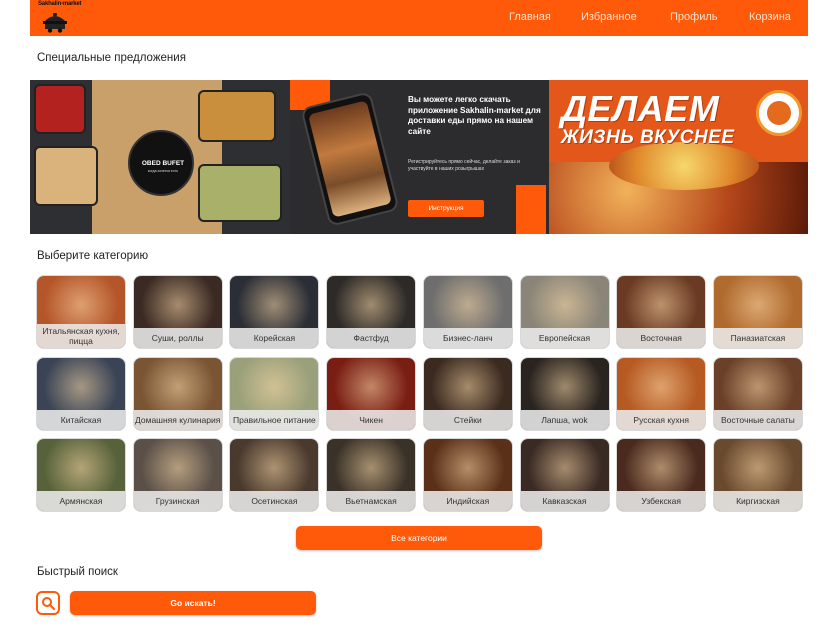  Describe the element at coordinates (111, 58) in the screenshot. I see `offers-title: Специальные предложения` at that location.